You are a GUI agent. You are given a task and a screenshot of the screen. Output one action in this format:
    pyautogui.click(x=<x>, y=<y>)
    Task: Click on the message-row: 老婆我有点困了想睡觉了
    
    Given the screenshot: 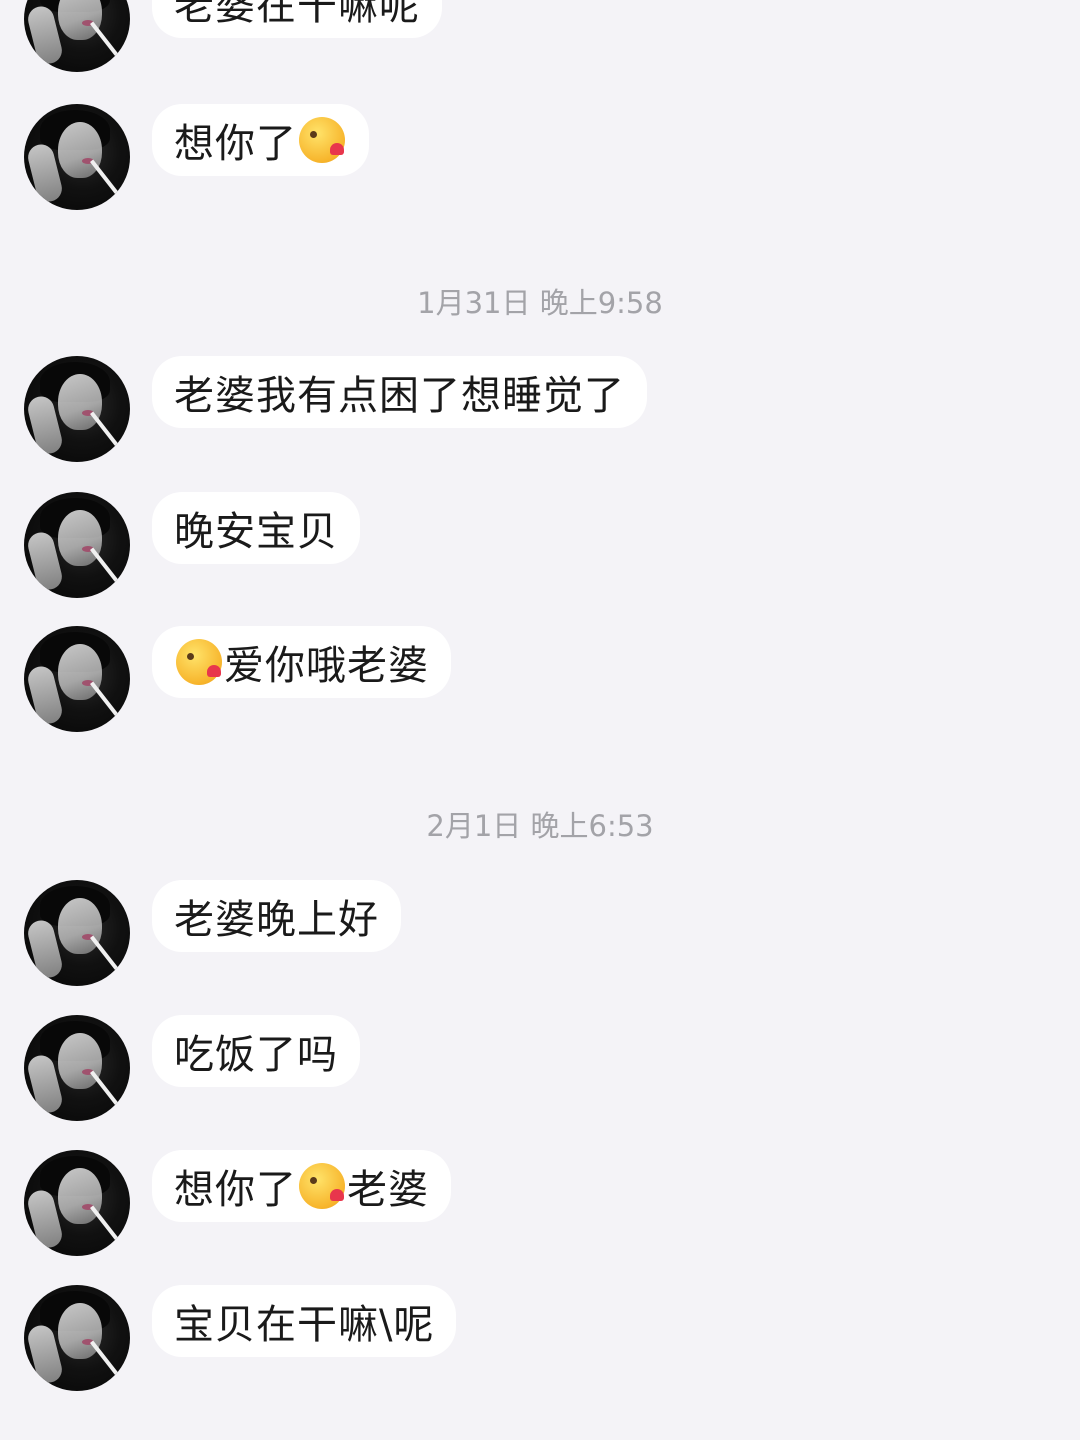 What is the action you would take?
    pyautogui.click(x=335, y=409)
    